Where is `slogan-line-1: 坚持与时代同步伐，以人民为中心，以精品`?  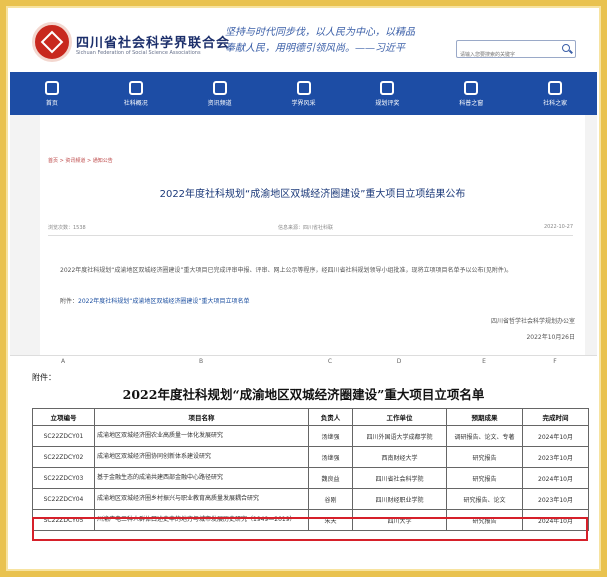
slogan-line-1: 坚持与时代同步伐，以人民为中心，以精品 is located at coordinates (320, 32).